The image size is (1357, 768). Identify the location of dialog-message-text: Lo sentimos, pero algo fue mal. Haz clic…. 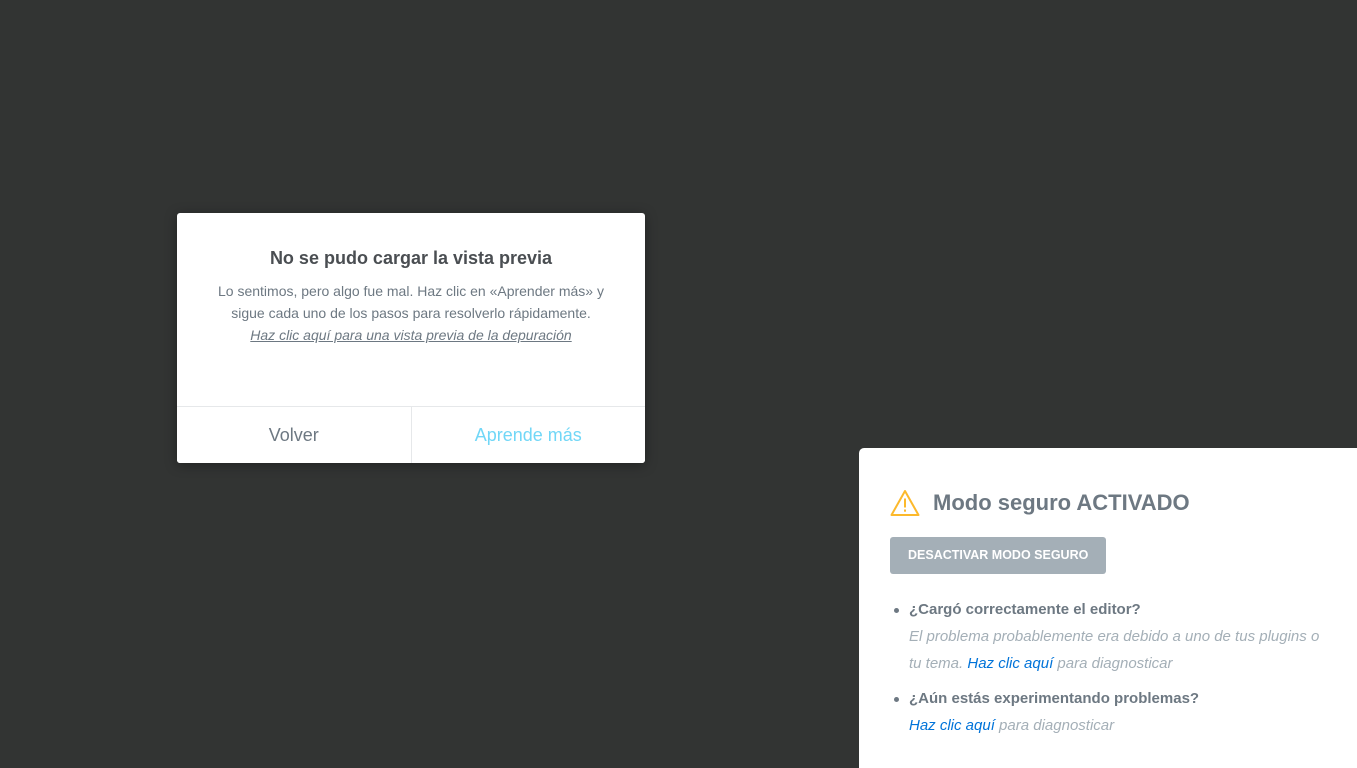
(411, 302).